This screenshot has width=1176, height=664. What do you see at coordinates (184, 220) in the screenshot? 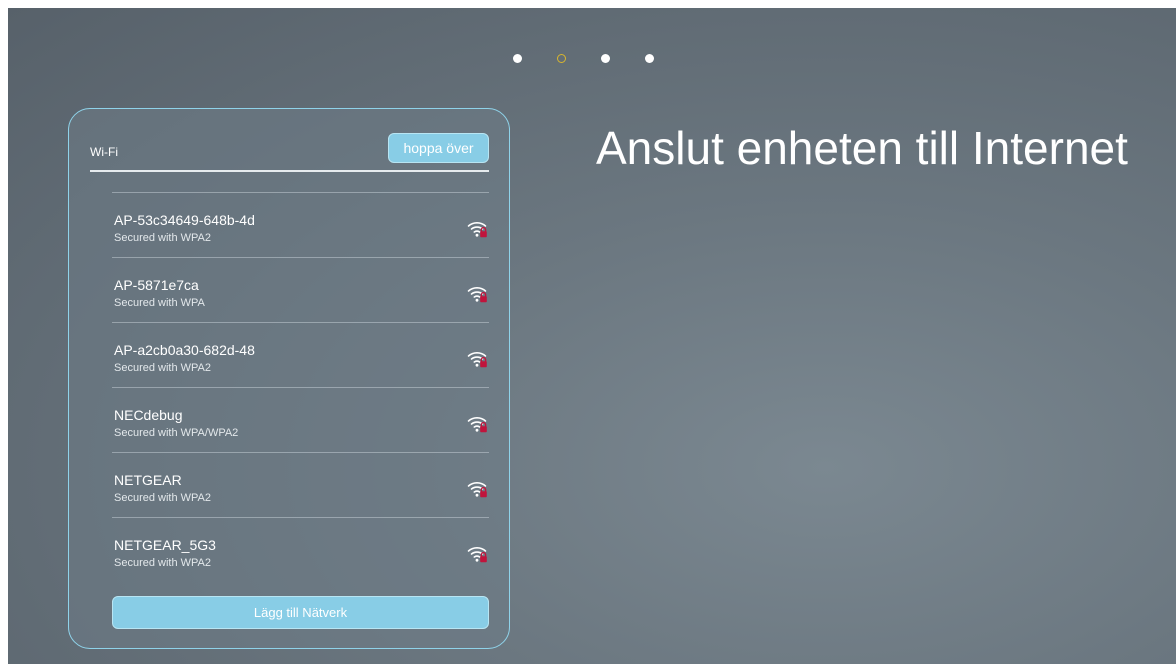
I see `network-name: AP-53c34649-648b-4d` at bounding box center [184, 220].